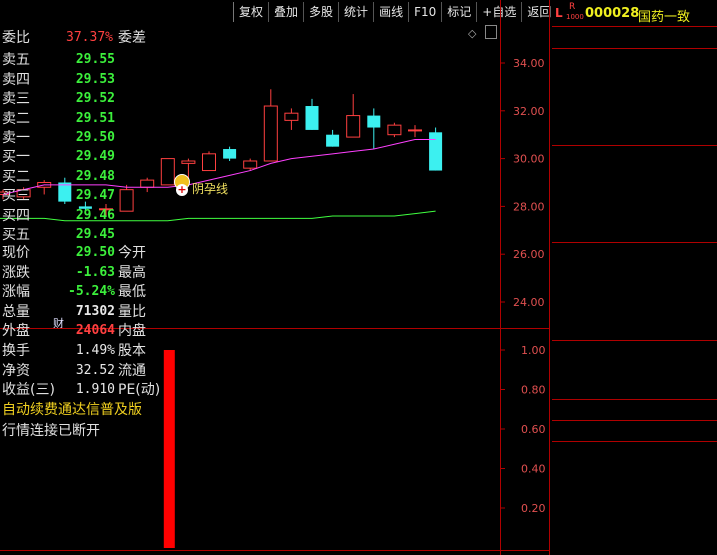 The image size is (717, 555). I want to click on stock-name: 国药一致, so click(664, 17).